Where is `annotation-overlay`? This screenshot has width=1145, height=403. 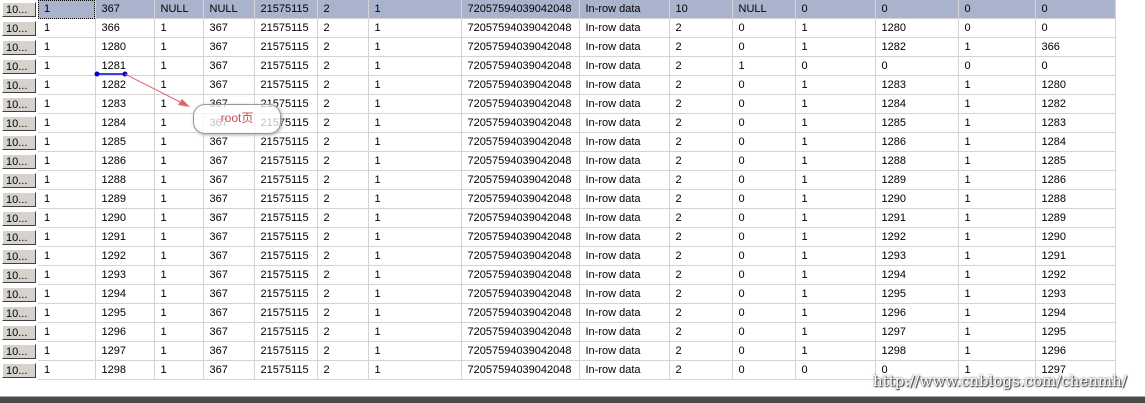 annotation-overlay is located at coordinates (142, 89).